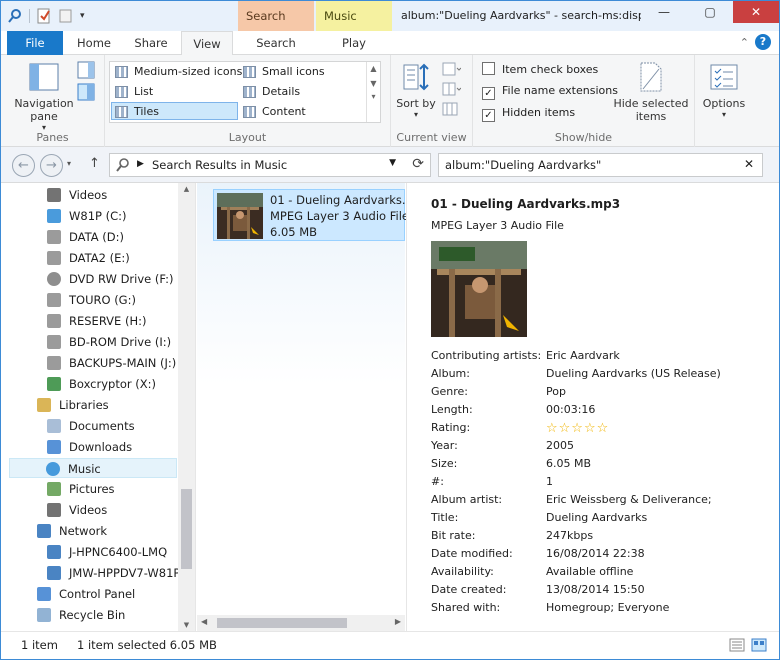 This screenshot has width=780, height=660. Describe the element at coordinates (219, 165) in the screenshot. I see `breadcrumb: Search Results in Music` at that location.